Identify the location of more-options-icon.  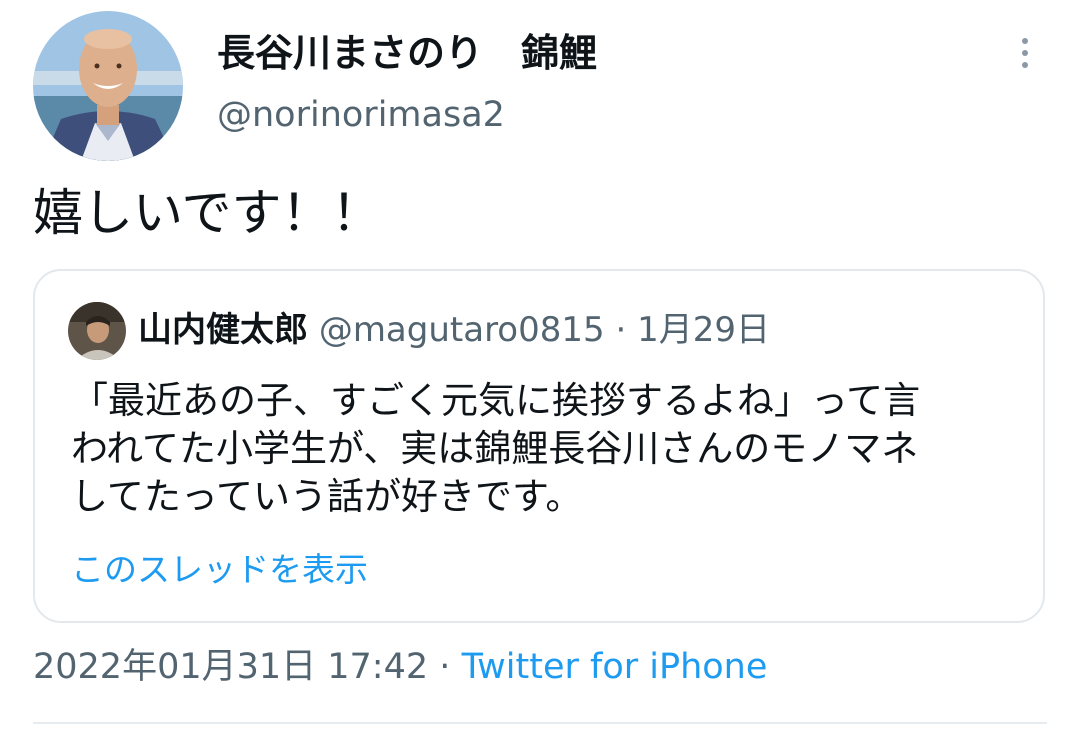
(1025, 53).